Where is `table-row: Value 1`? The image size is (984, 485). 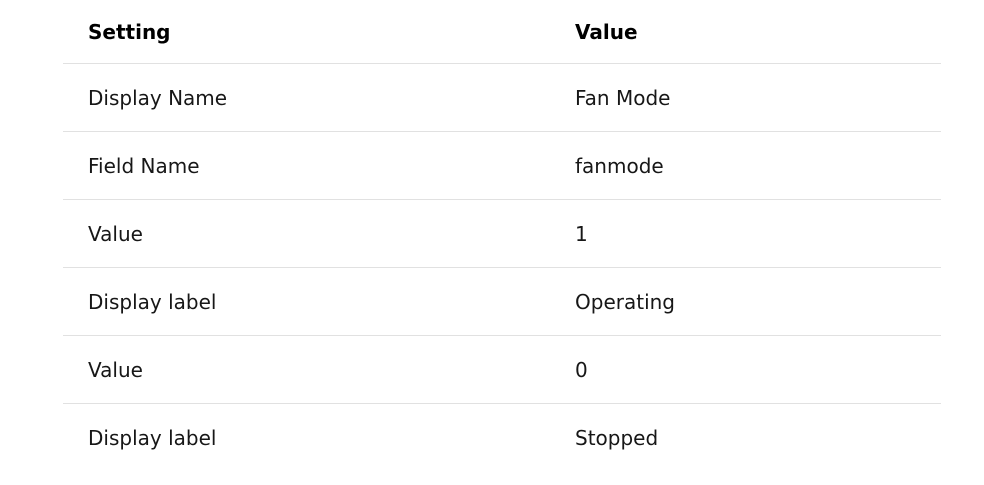 table-row: Value 1 is located at coordinates (502, 233).